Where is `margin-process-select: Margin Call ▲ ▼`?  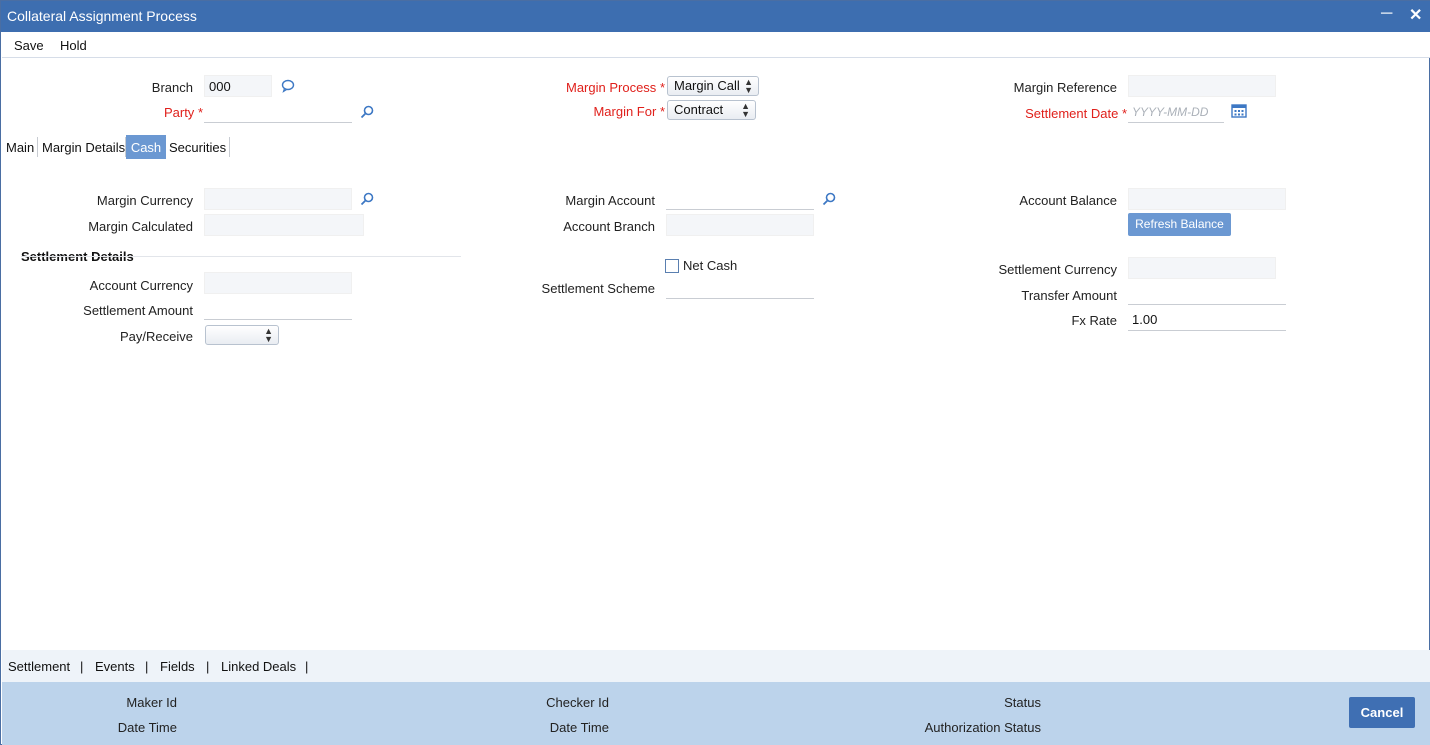 margin-process-select: Margin Call ▲ ▼ is located at coordinates (713, 86).